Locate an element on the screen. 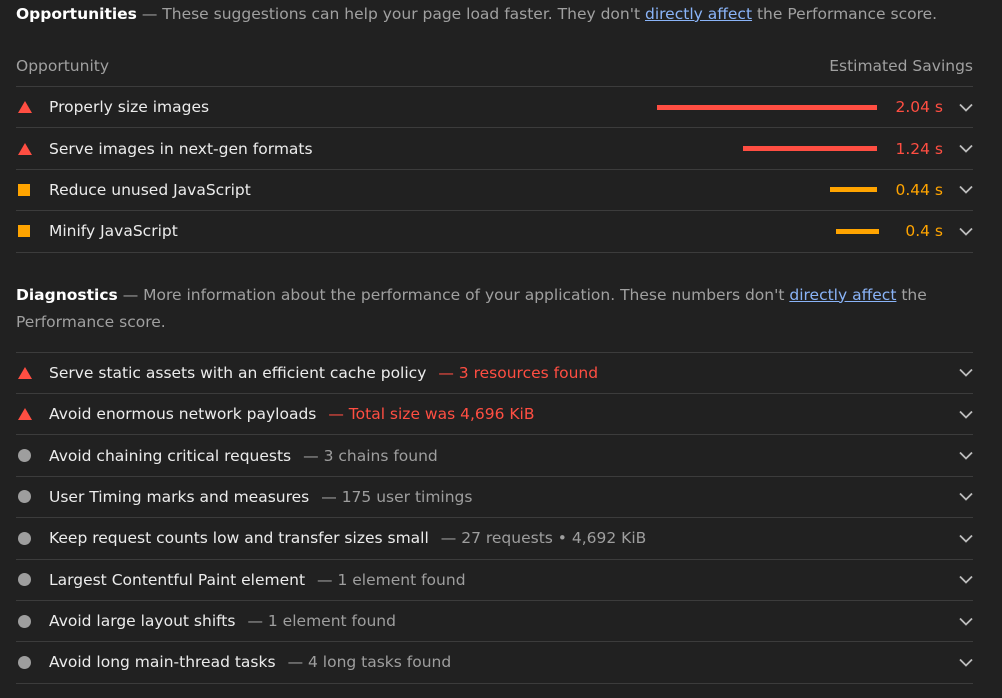 This screenshot has height=698, width=1002. diagnostic-label: User Timing marks and measures is located at coordinates (179, 496).